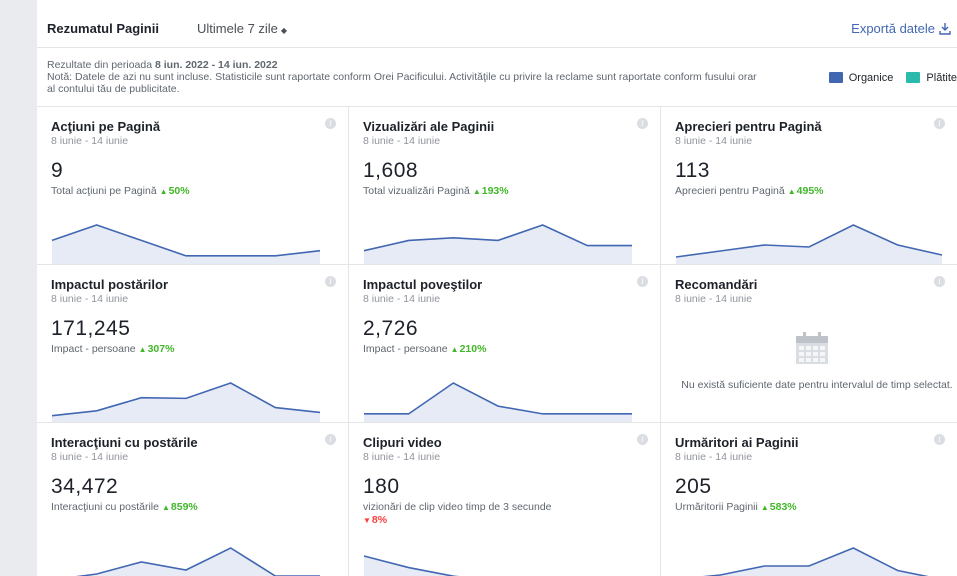 This screenshot has width=957, height=576. What do you see at coordinates (498, 349) in the screenshot?
I see `card-subtitle: Impact - persoane ▲210%` at bounding box center [498, 349].